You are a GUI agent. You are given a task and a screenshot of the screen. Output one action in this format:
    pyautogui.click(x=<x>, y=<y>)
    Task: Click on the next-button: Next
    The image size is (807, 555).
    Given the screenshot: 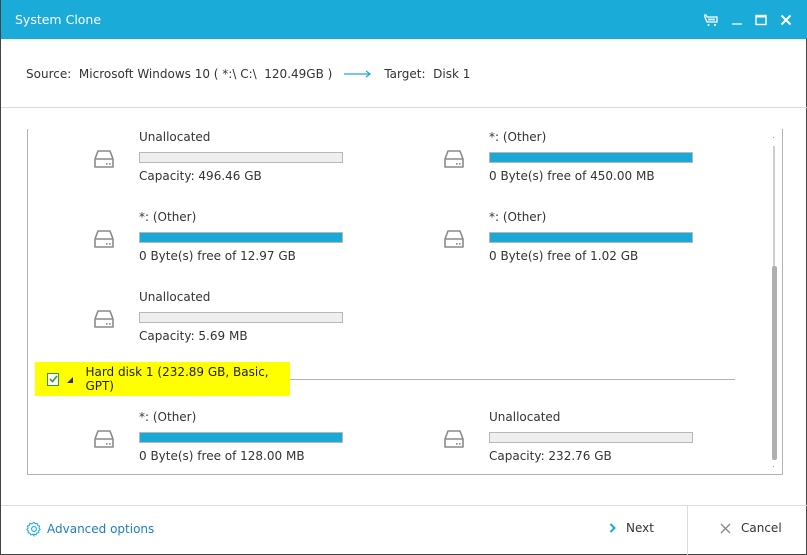 What is the action you would take?
    pyautogui.click(x=631, y=528)
    